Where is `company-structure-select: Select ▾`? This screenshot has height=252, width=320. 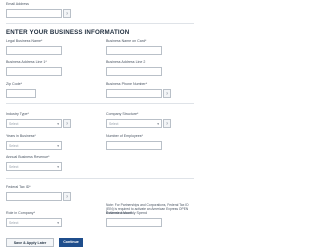
company-structure-select: Select ▾ is located at coordinates (134, 123).